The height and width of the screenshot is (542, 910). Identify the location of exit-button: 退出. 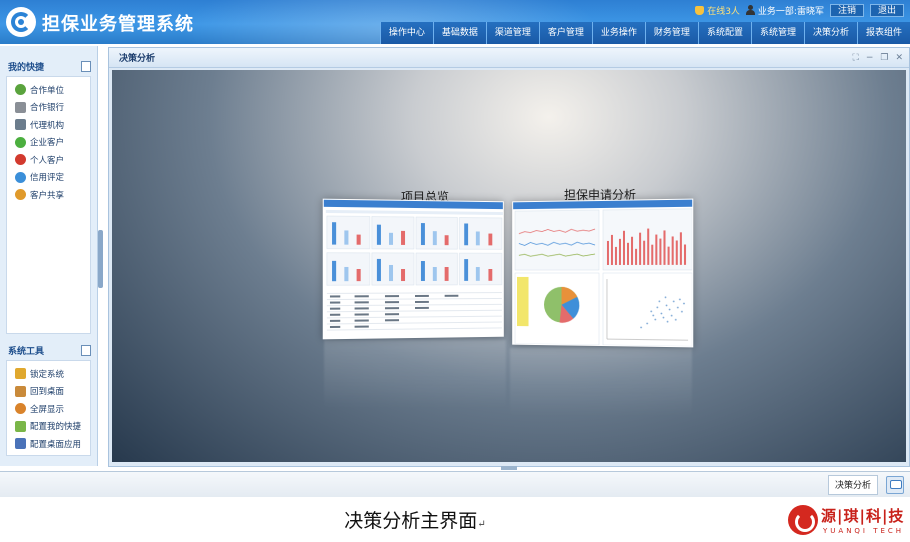
(887, 10).